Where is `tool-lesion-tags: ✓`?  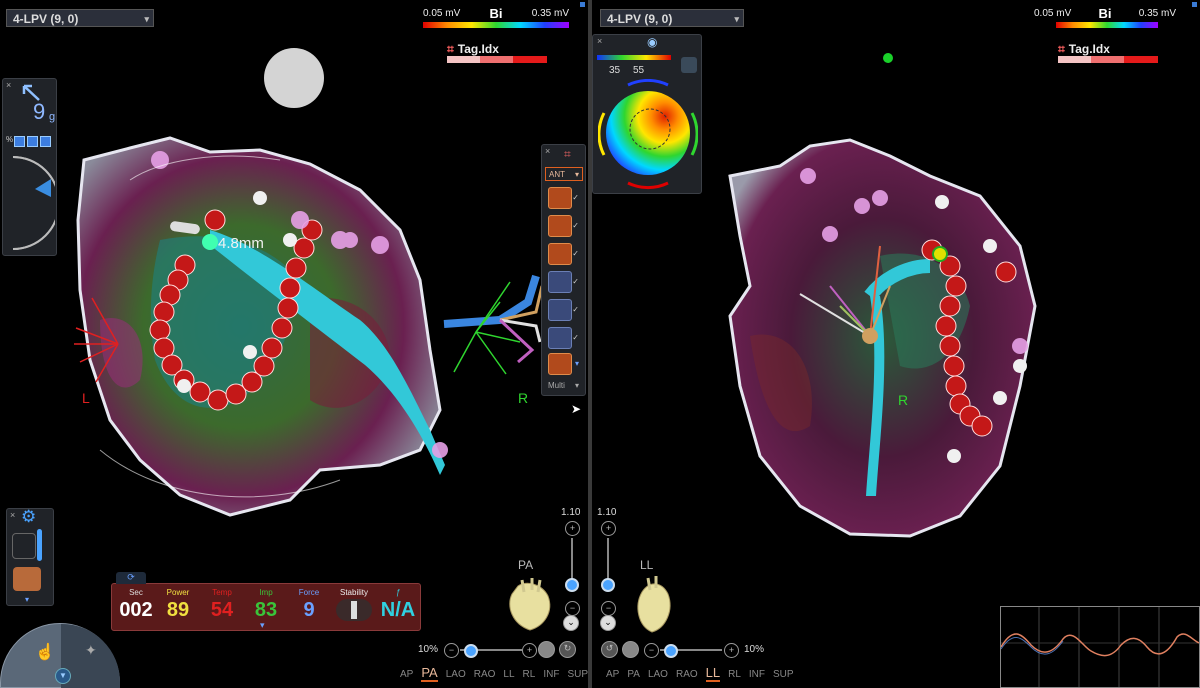
tool-lesion-tags: ✓ is located at coordinates (563, 198).